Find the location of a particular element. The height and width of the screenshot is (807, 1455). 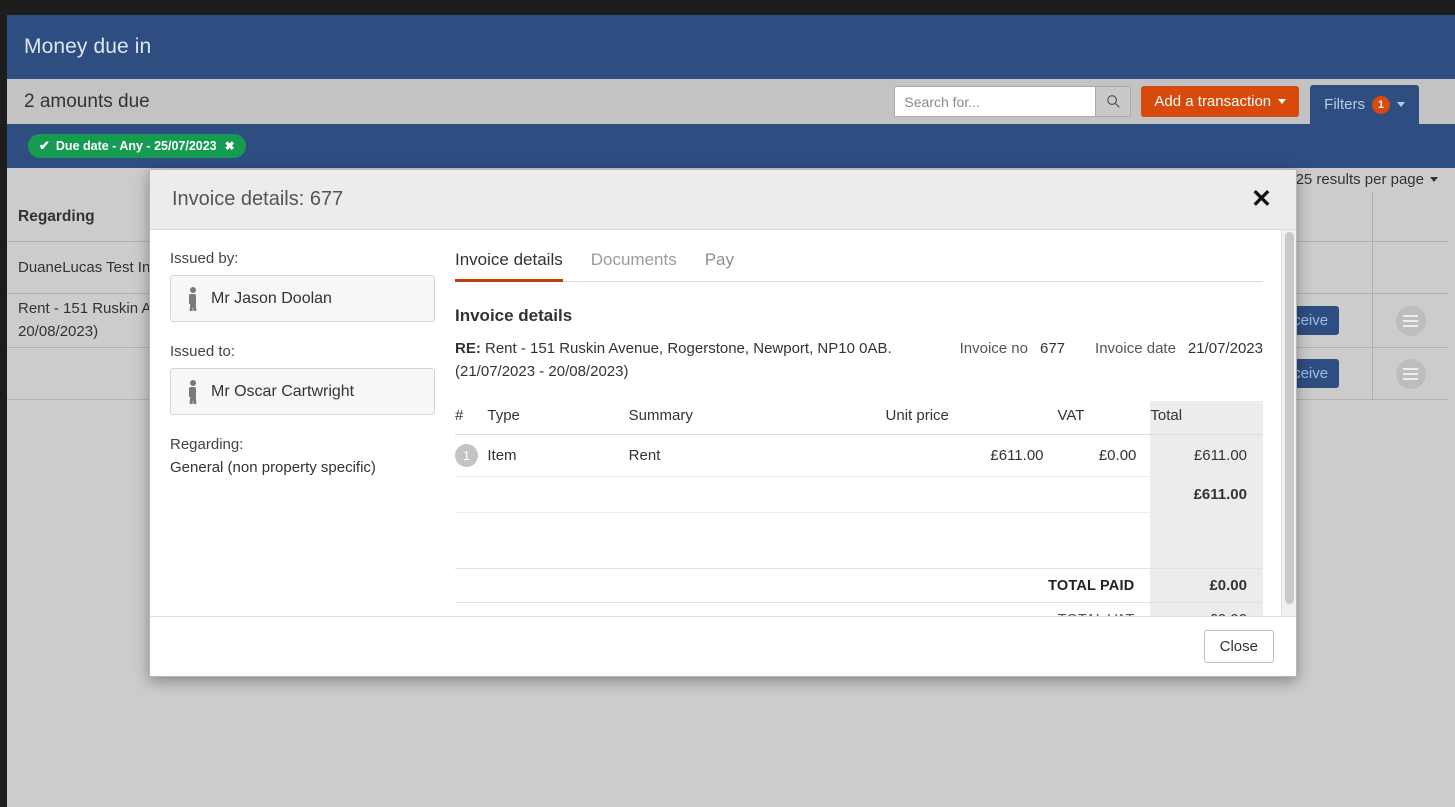

filters-count-badge: 1 is located at coordinates (1381, 104).